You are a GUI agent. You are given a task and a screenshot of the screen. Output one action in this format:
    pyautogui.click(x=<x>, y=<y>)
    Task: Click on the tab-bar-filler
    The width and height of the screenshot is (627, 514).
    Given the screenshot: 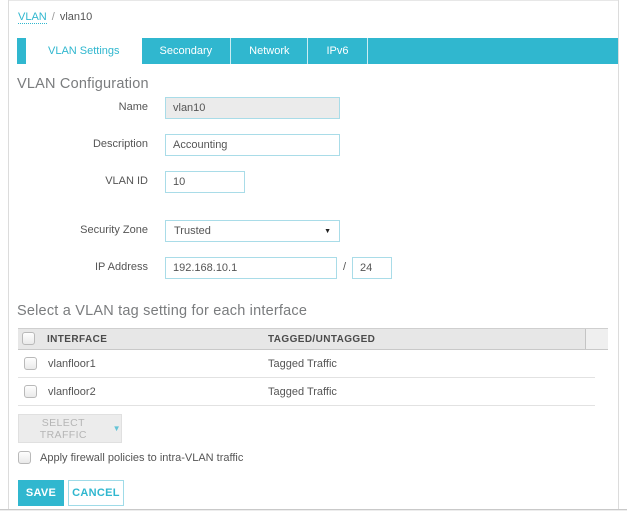 What is the action you would take?
    pyautogui.click(x=492, y=51)
    